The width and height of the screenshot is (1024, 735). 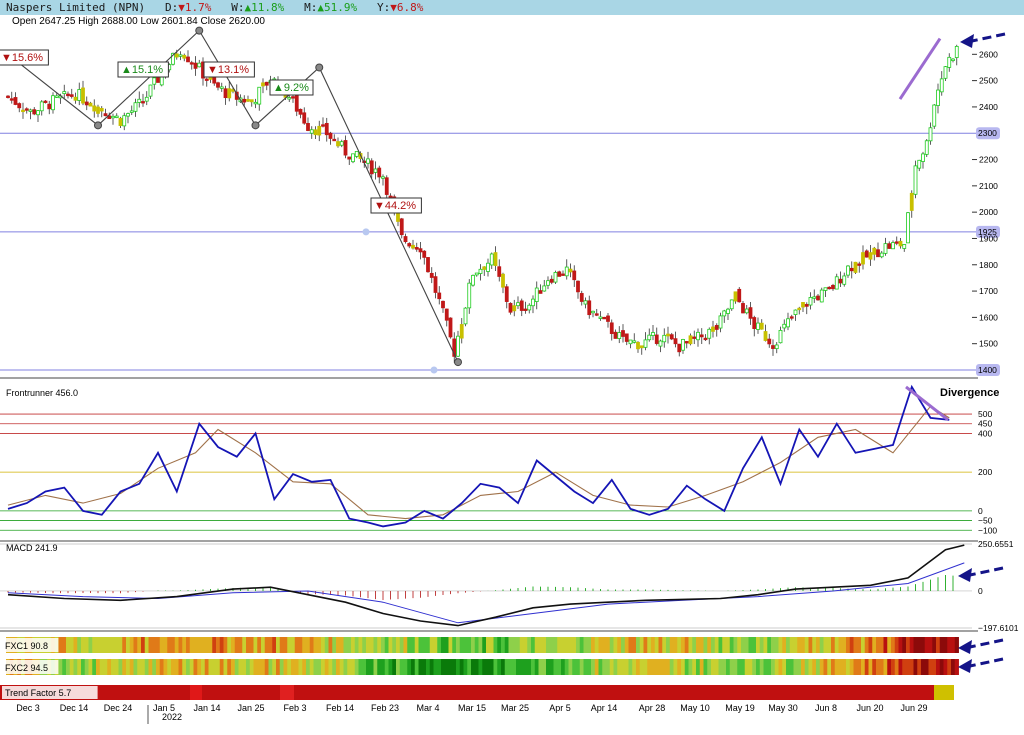 I want to click on x-axis-label: Feb 14, so click(x=340, y=708).